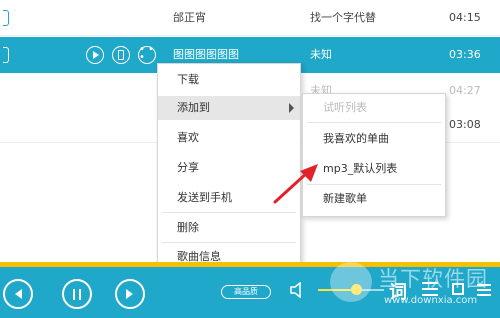 The height and width of the screenshot is (318, 500). I want to click on submenu-item-label: 新建歌单, so click(345, 198).